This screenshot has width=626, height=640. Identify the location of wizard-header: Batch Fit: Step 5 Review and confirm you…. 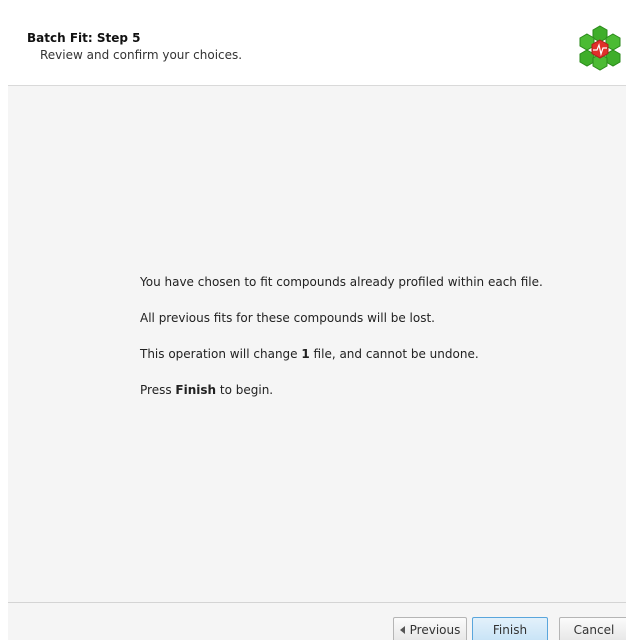
(317, 47).